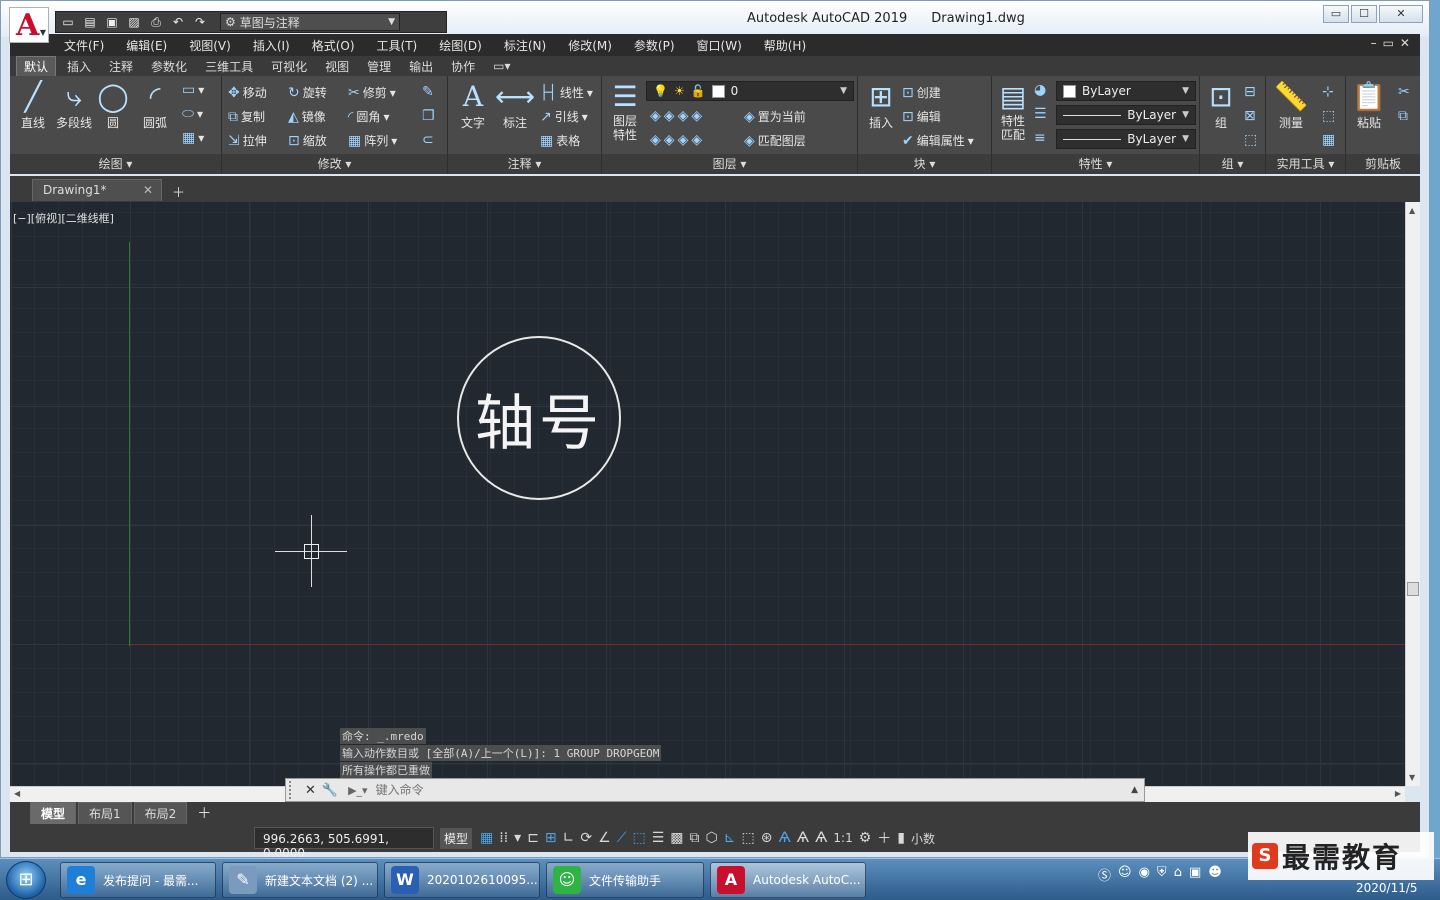  I want to click on qq-icon: ☻, so click(1215, 874).